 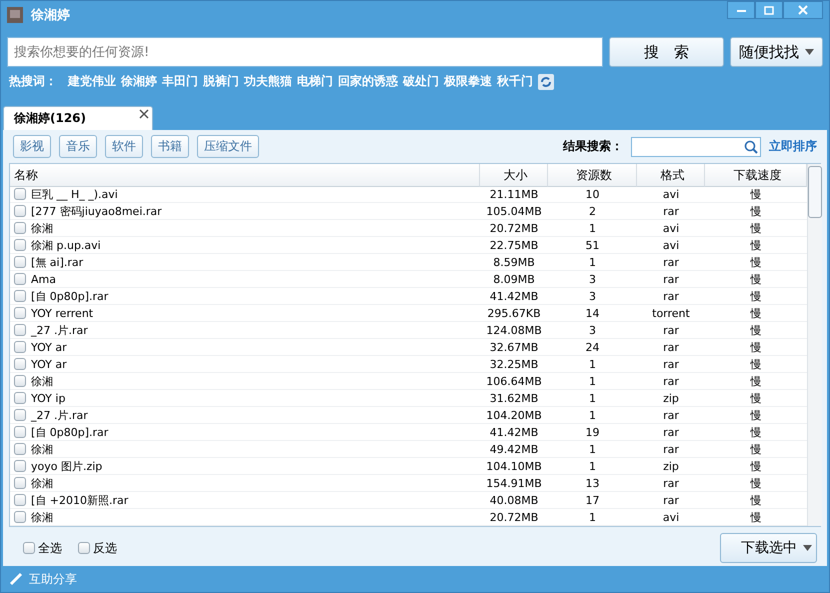 I want to click on hot-word-link: 电梯门, so click(x=315, y=81).